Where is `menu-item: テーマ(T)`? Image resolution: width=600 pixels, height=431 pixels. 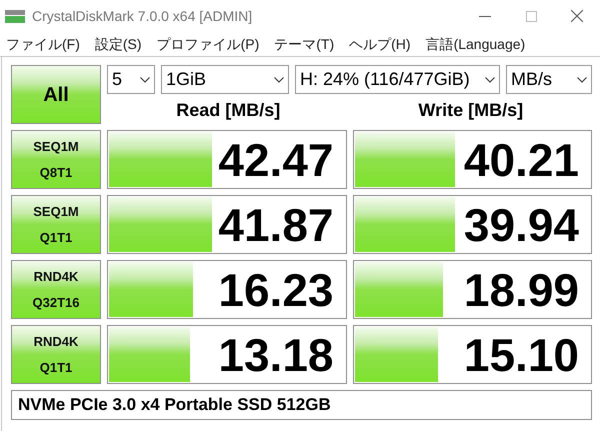 menu-item: テーマ(T) is located at coordinates (304, 44).